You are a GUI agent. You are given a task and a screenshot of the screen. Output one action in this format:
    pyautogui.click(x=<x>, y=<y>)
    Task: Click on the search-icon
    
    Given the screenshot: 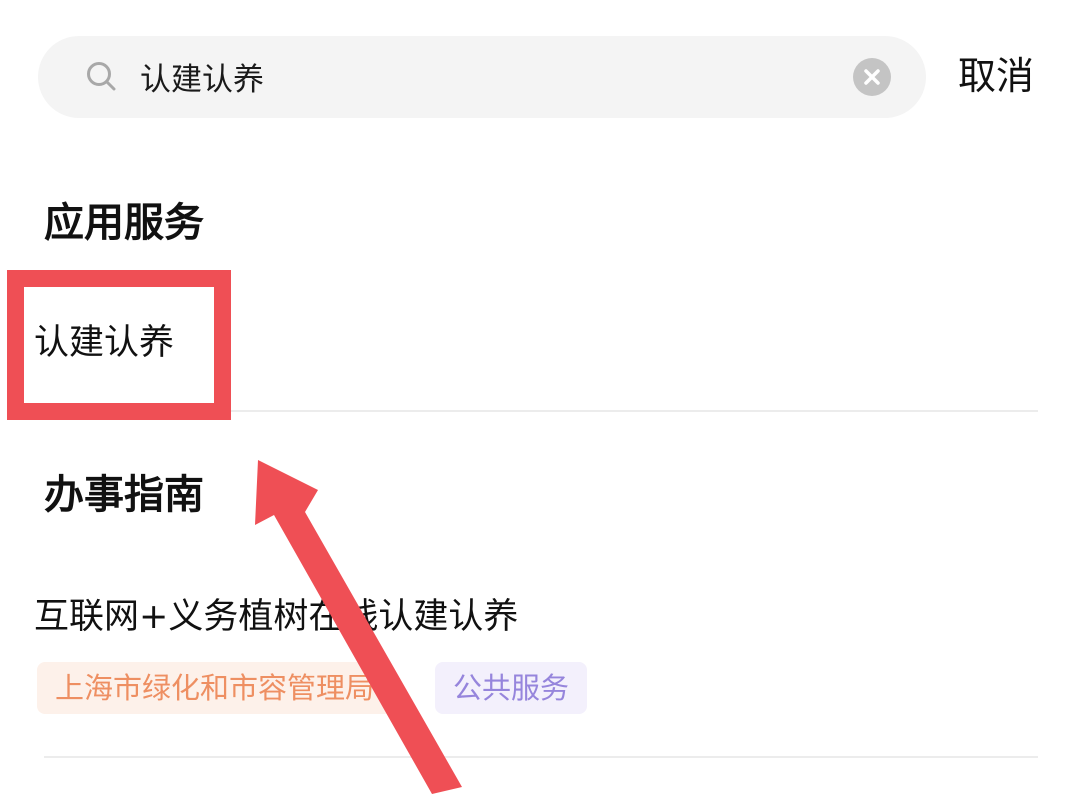 What is the action you would take?
    pyautogui.click(x=101, y=76)
    